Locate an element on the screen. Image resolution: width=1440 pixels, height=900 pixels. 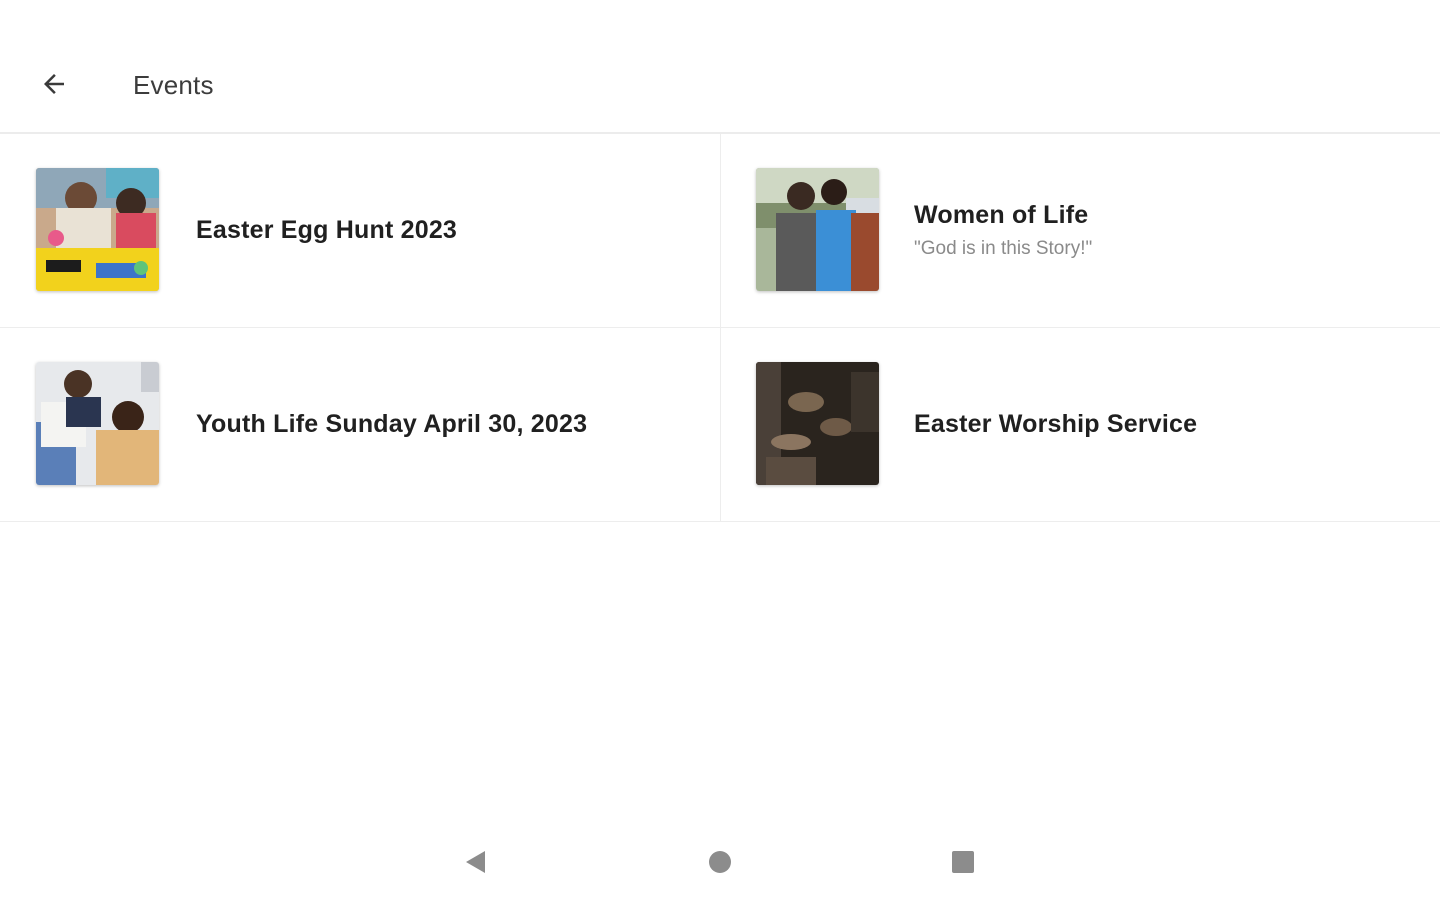
event-card-women-of-life: Women of Life "God is in this Story!" is located at coordinates (1080, 231).